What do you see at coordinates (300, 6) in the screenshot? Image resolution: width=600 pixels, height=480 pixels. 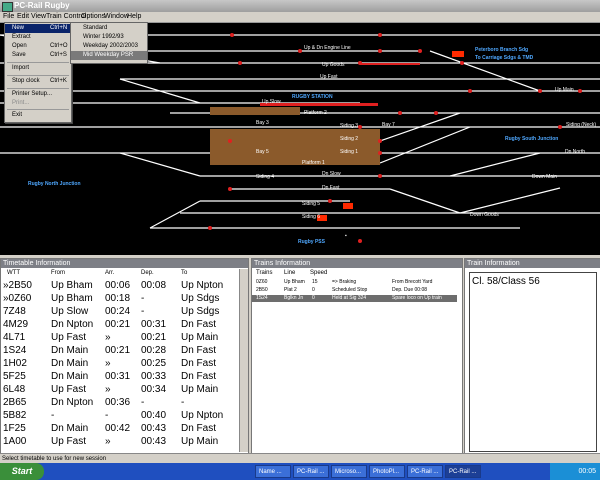 I see `title-bar: PC-Rail Rugby` at bounding box center [300, 6].